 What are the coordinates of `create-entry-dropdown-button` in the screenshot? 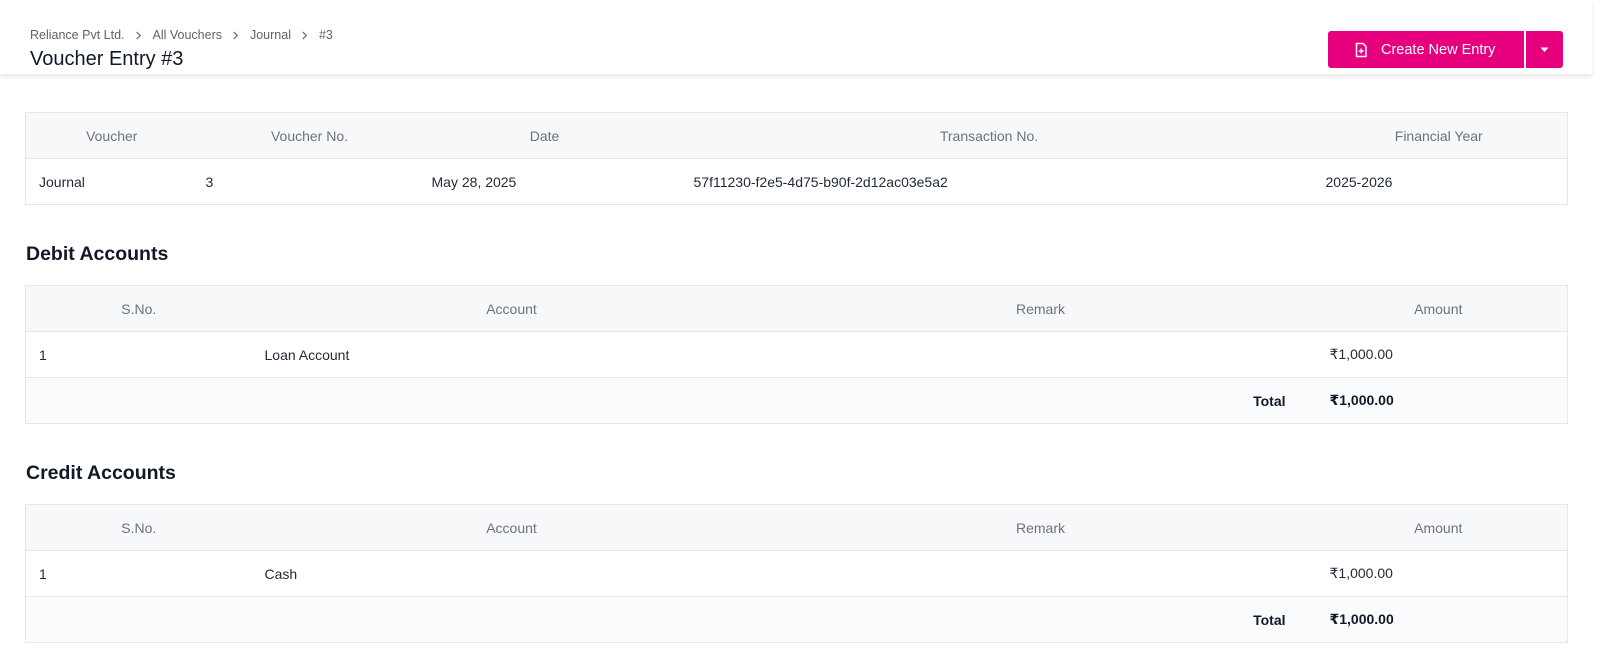 It's located at (1544, 49).